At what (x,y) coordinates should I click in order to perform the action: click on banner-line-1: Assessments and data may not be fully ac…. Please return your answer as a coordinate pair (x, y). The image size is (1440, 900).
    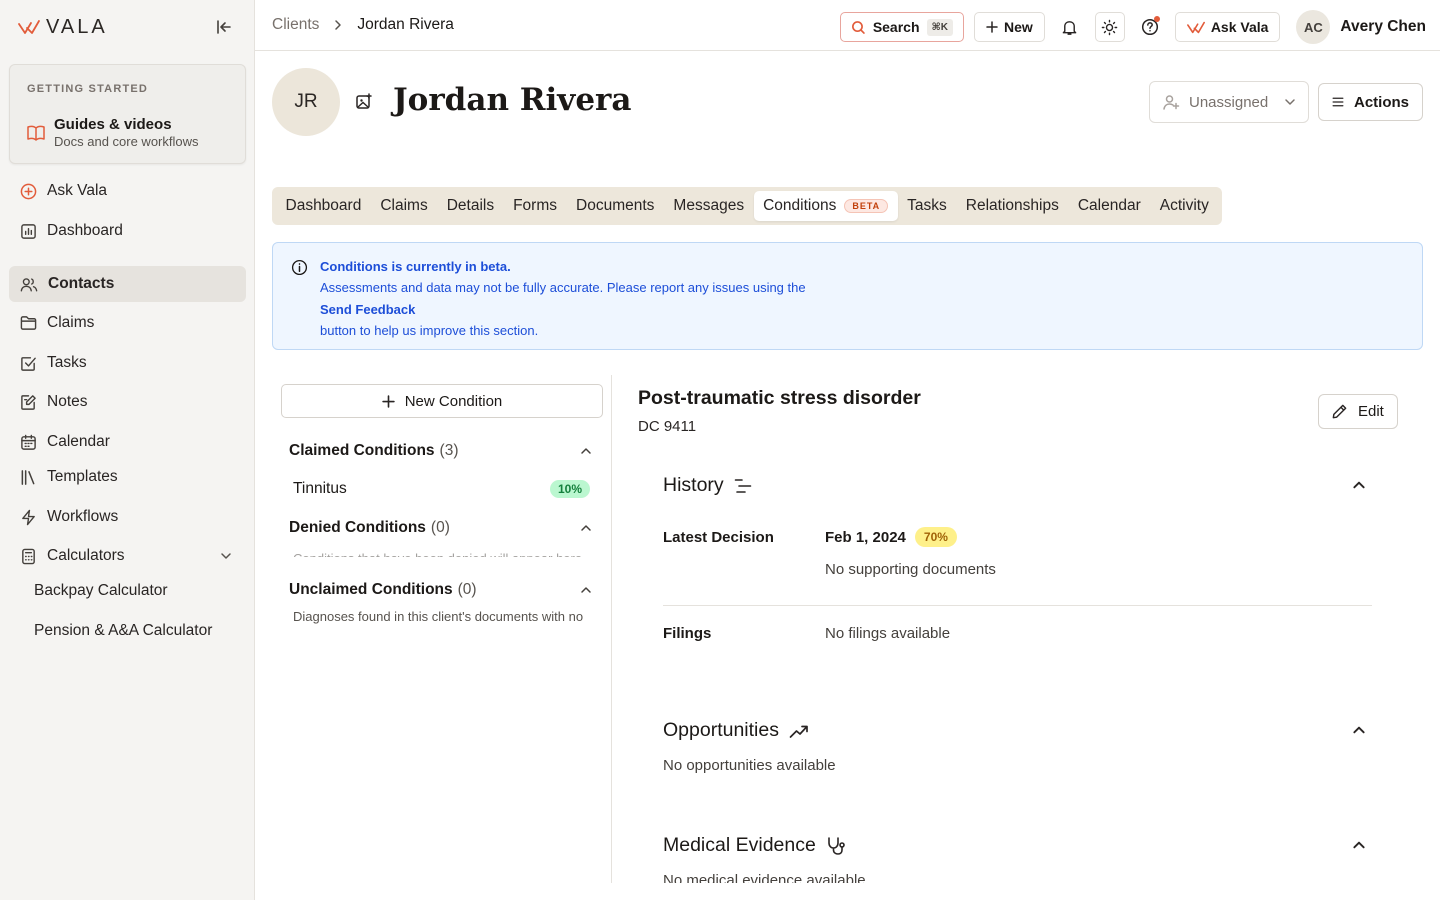
    Looking at the image, I should click on (563, 288).